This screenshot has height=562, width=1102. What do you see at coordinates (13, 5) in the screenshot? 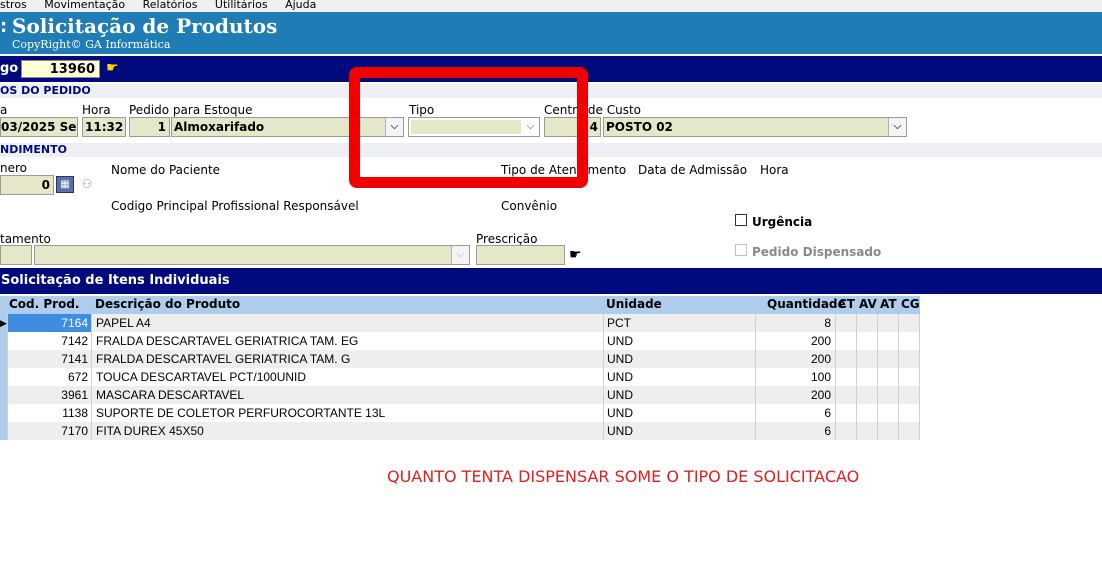
I see `menu-item-cadastros: stros` at bounding box center [13, 5].